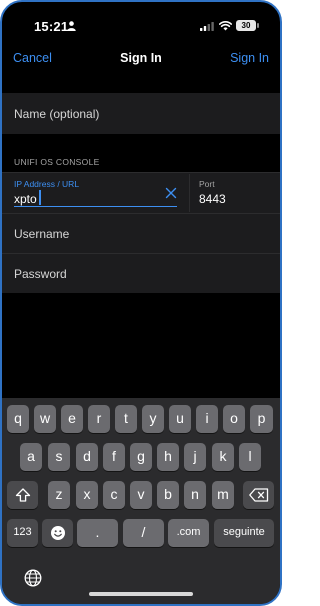  Describe the element at coordinates (258, 25) in the screenshot. I see `battery-tip` at that location.